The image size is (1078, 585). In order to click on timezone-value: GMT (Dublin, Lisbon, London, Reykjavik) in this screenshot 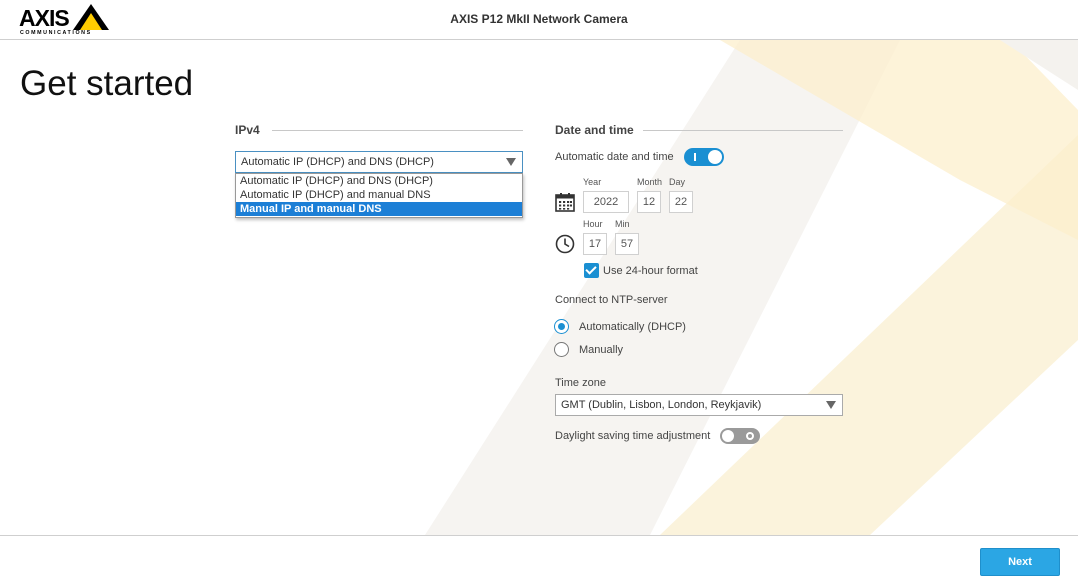, I will do `click(661, 405)`.